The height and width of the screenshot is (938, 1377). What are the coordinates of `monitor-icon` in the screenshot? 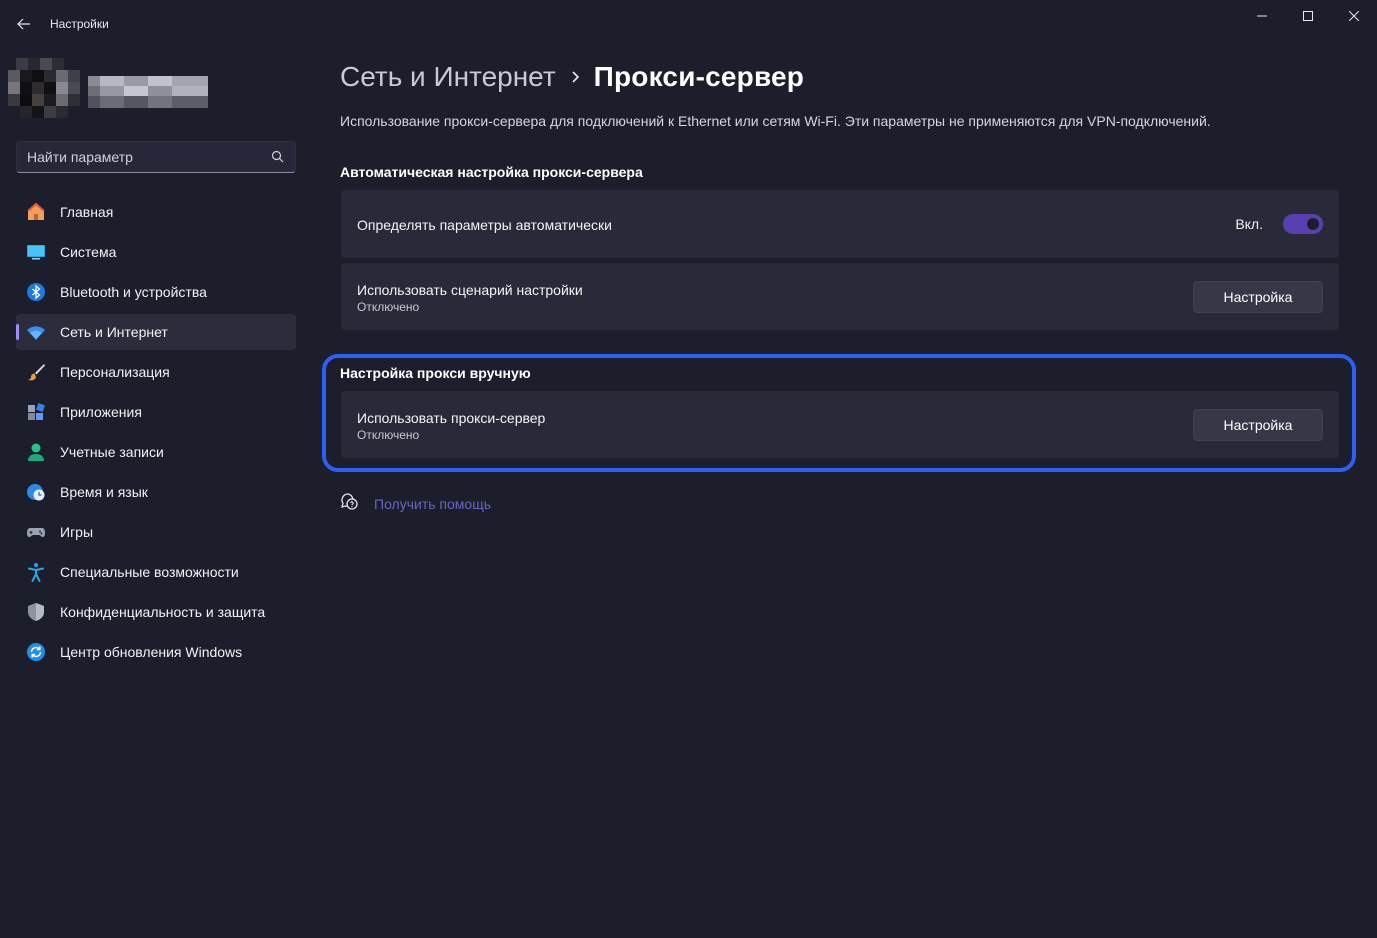 It's located at (36, 252).